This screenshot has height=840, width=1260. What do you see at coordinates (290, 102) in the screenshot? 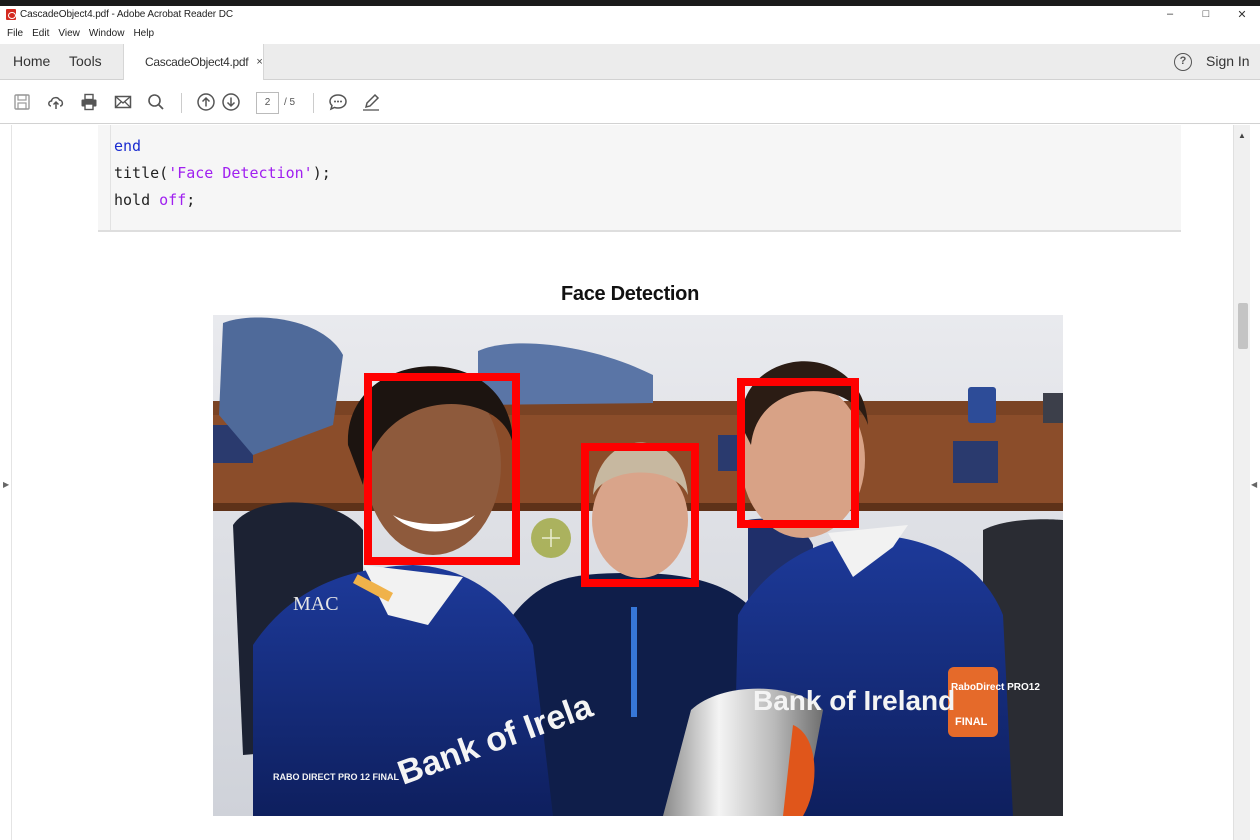
I see `page-total: / 5` at bounding box center [290, 102].